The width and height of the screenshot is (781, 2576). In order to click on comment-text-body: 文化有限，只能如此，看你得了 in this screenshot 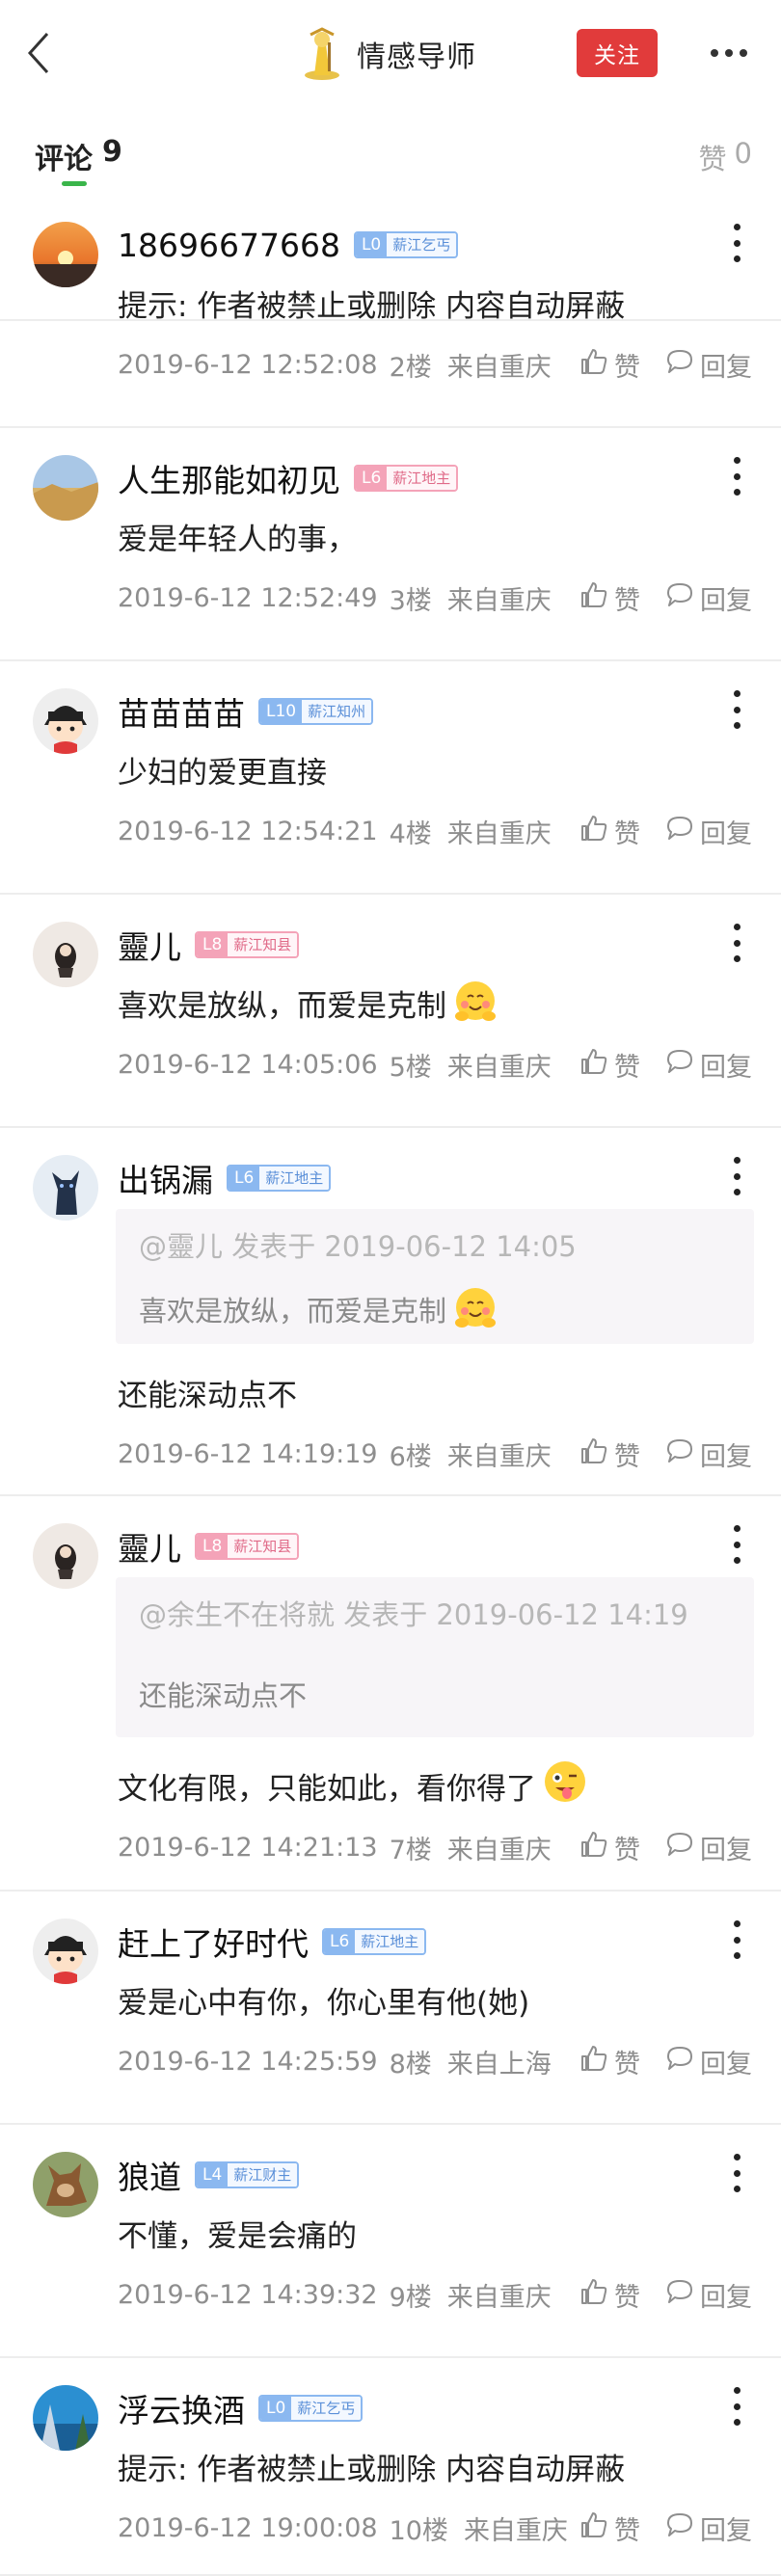, I will do `click(327, 1789)`.